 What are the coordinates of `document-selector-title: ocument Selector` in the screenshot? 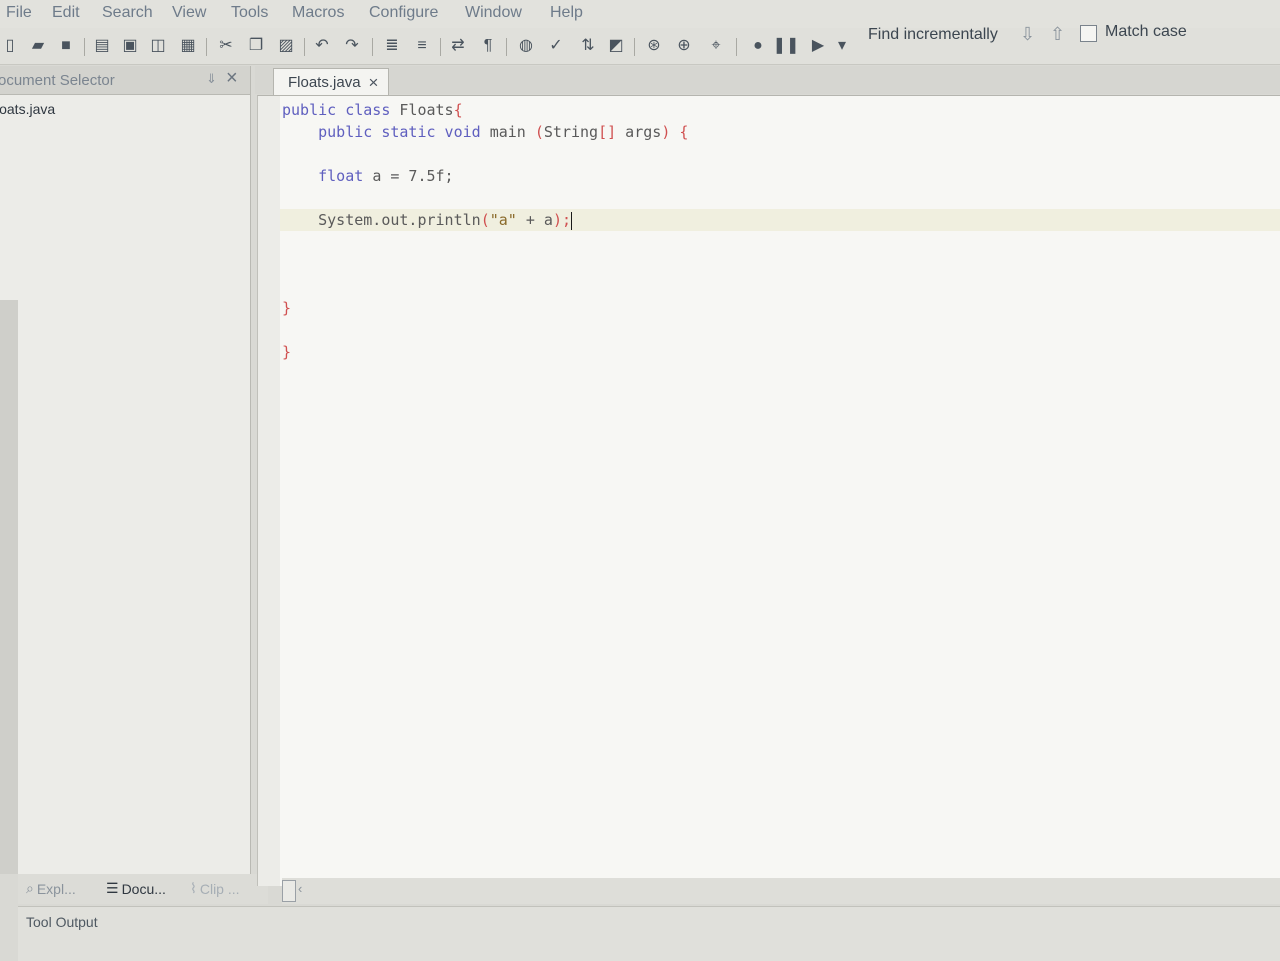 It's located at (57, 80).